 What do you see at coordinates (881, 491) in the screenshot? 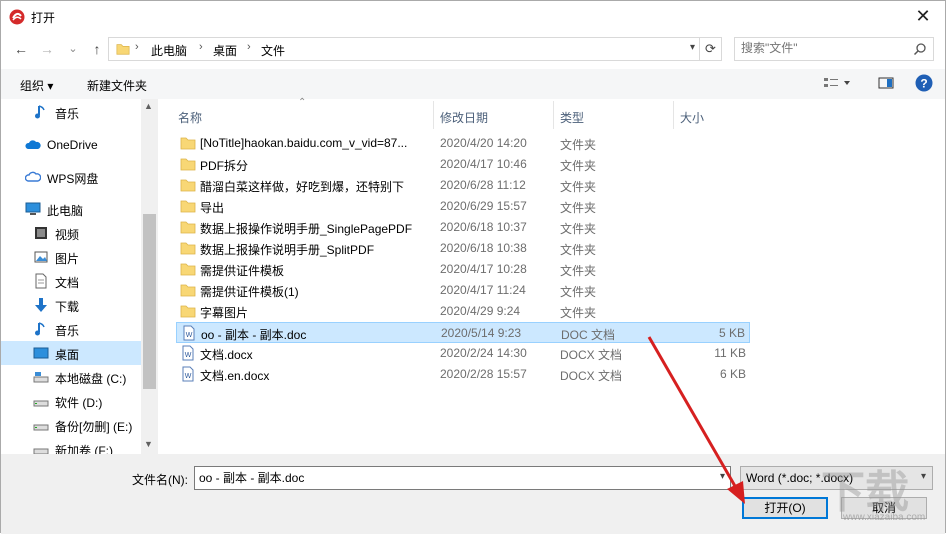
I see `watermark-logo: 下载 www.xiazaiba.com` at bounding box center [881, 491].